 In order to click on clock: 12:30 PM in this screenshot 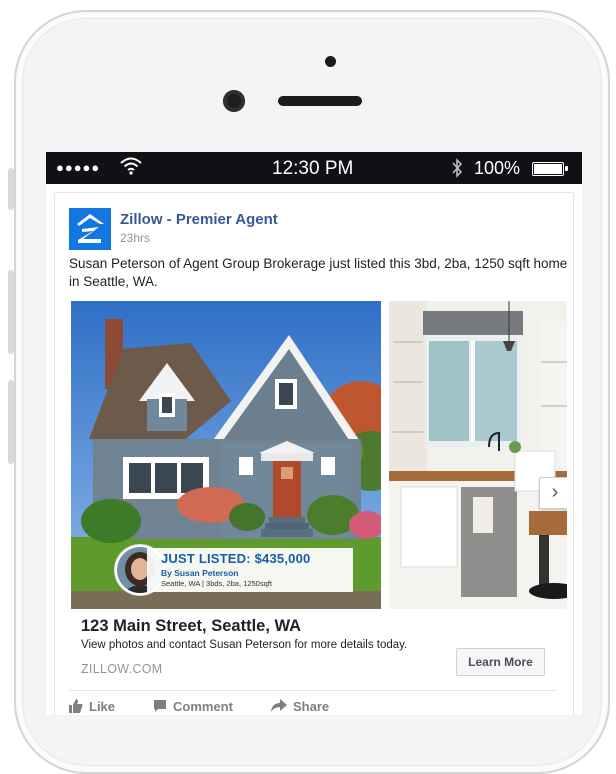, I will do `click(313, 168)`.